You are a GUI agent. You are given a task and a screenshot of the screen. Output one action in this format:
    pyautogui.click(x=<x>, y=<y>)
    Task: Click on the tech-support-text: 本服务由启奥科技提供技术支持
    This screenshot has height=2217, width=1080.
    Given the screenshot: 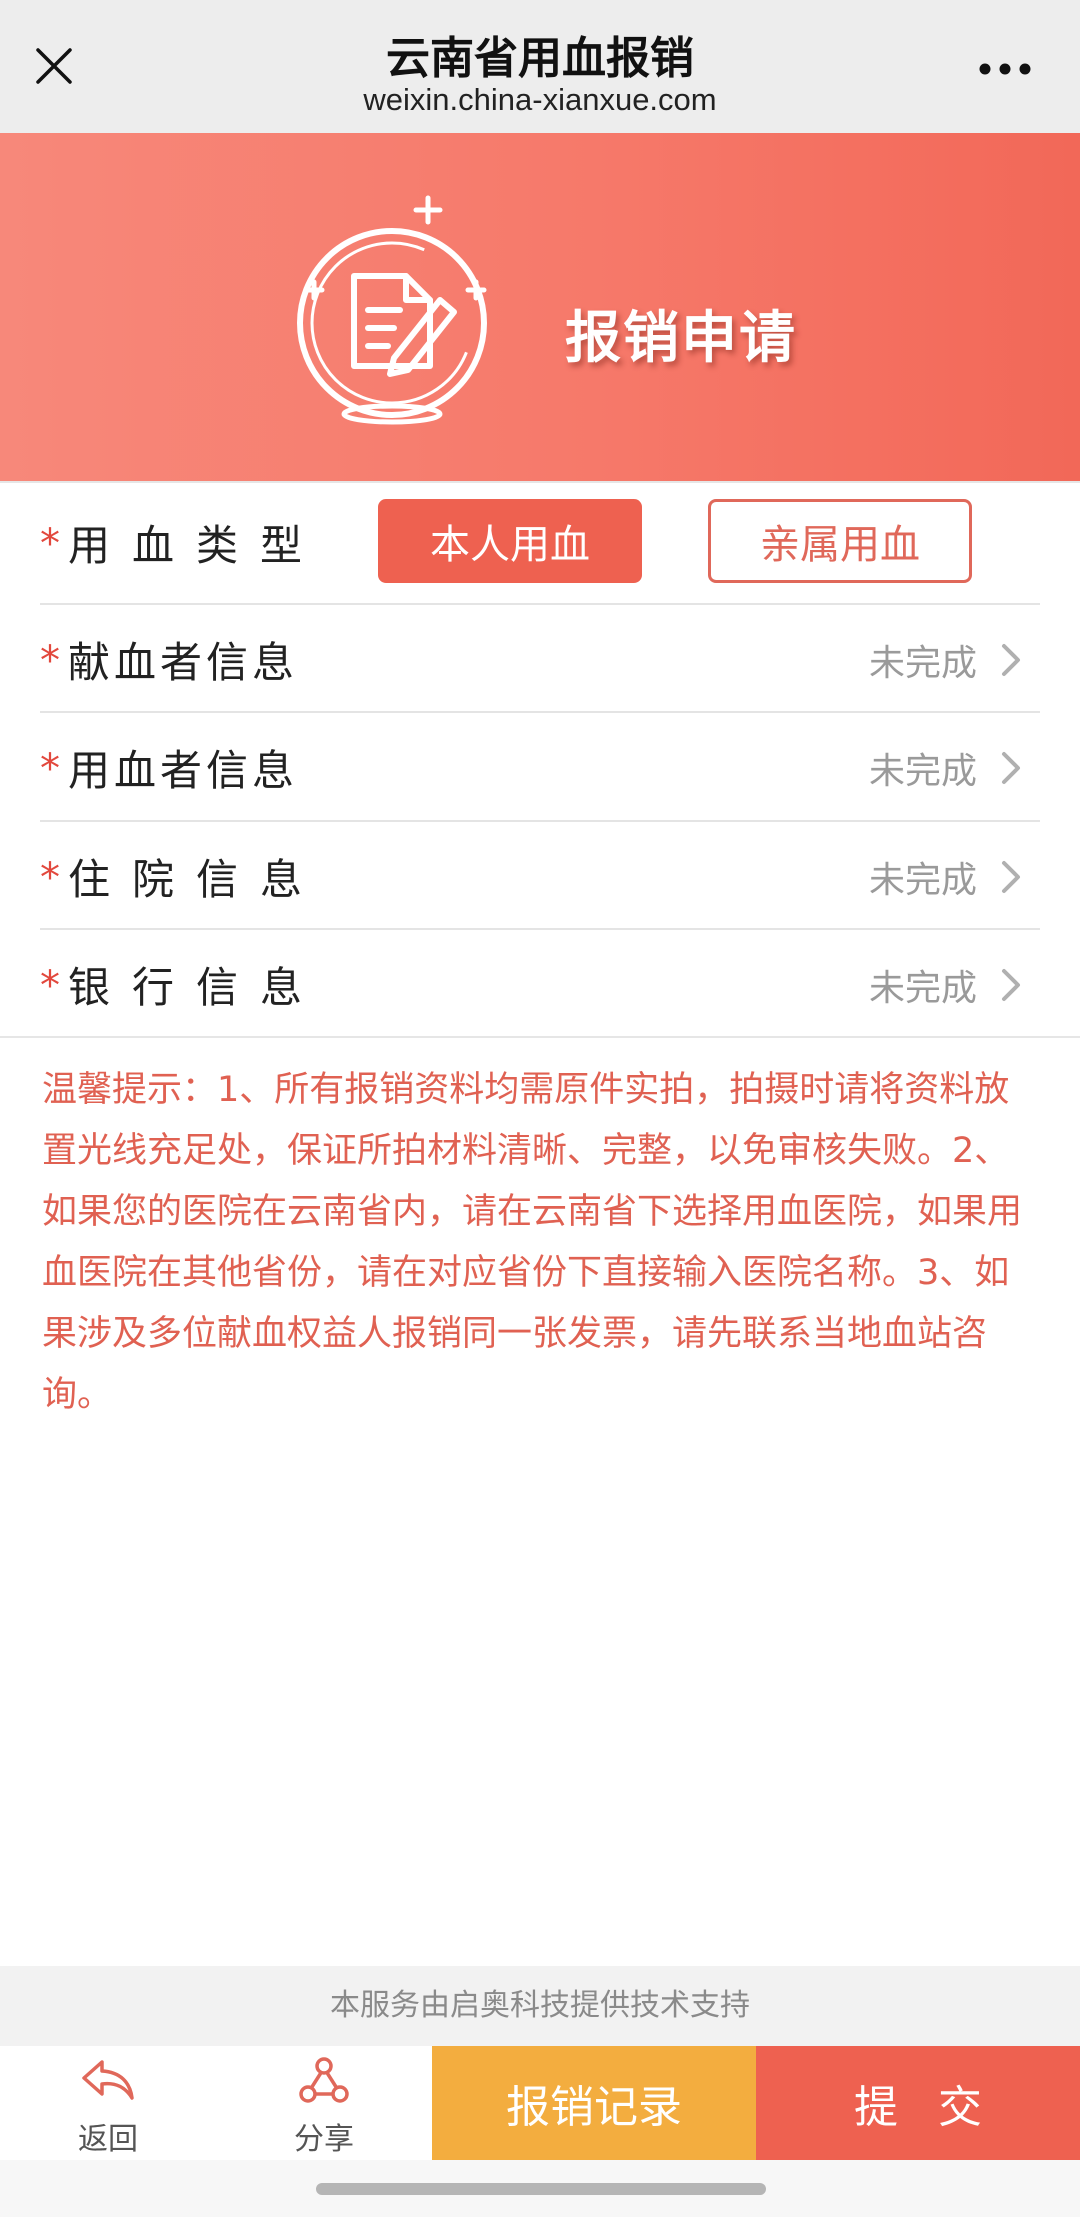 What is the action you would take?
    pyautogui.click(x=540, y=2006)
    